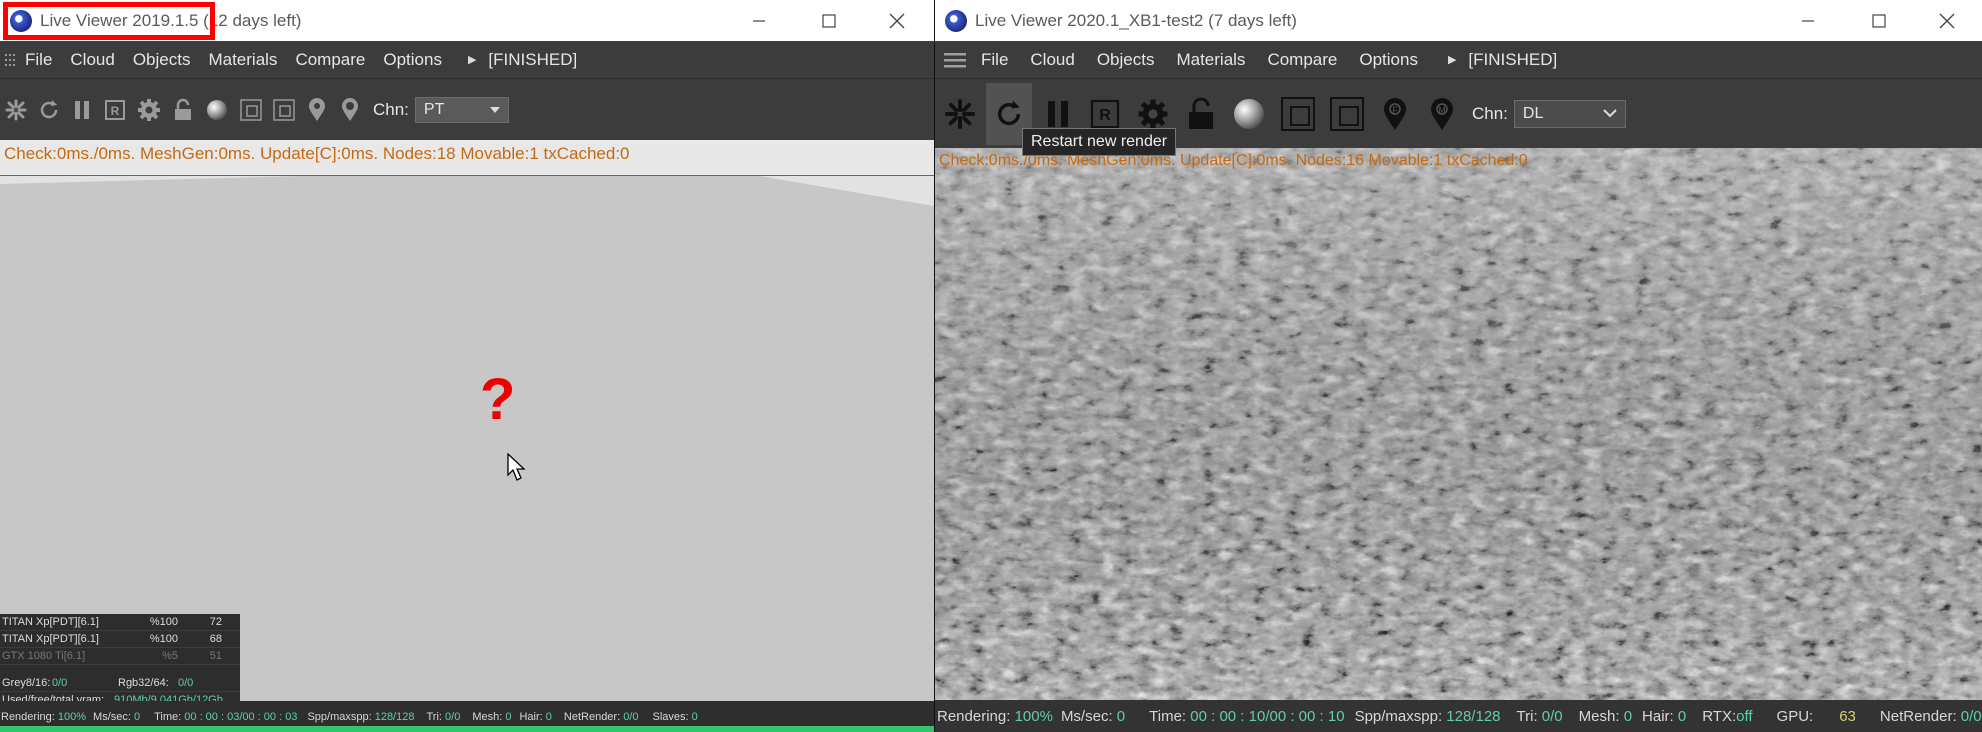 The image size is (1982, 732). I want to click on grip-icon, so click(10, 59).